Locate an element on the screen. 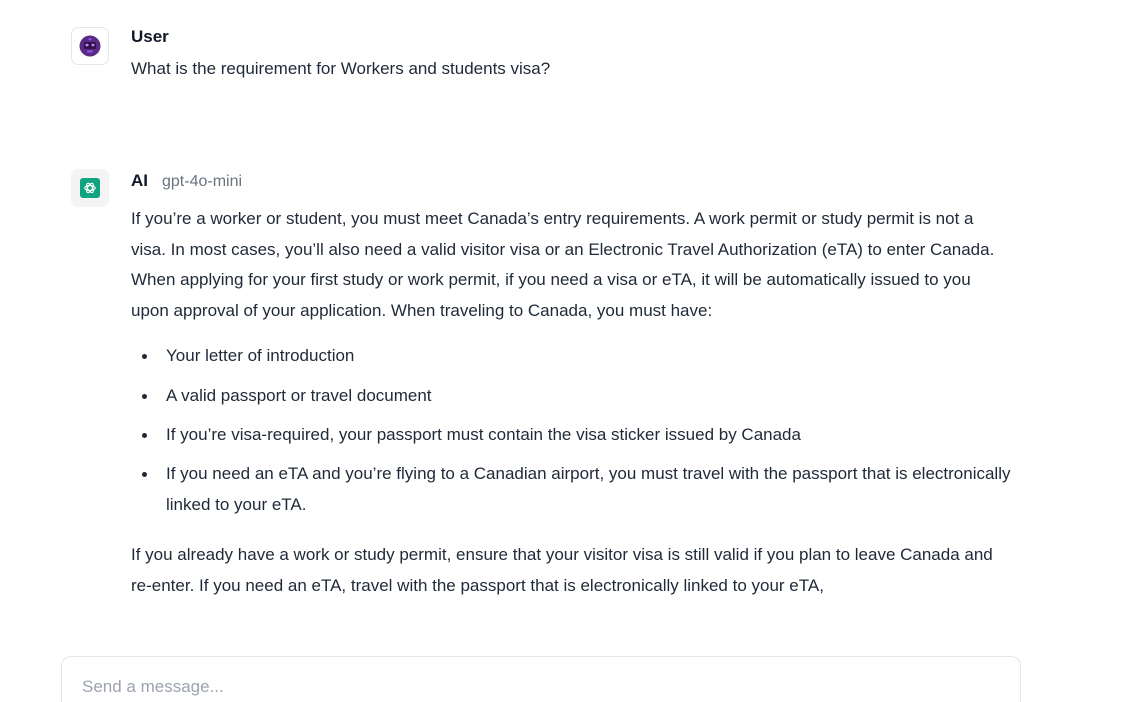  message-composer is located at coordinates (541, 679).